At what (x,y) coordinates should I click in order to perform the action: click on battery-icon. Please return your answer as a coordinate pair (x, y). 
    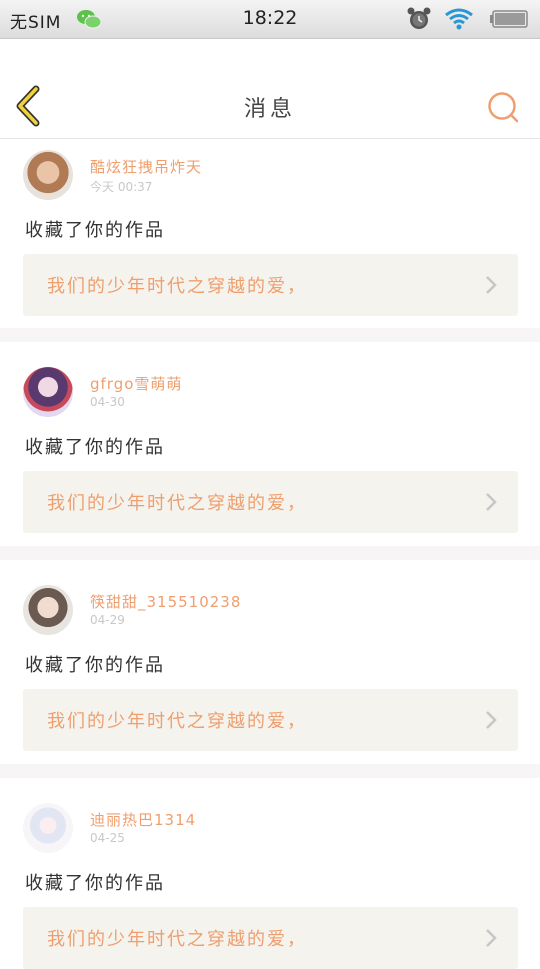
    Looking at the image, I should click on (509, 19).